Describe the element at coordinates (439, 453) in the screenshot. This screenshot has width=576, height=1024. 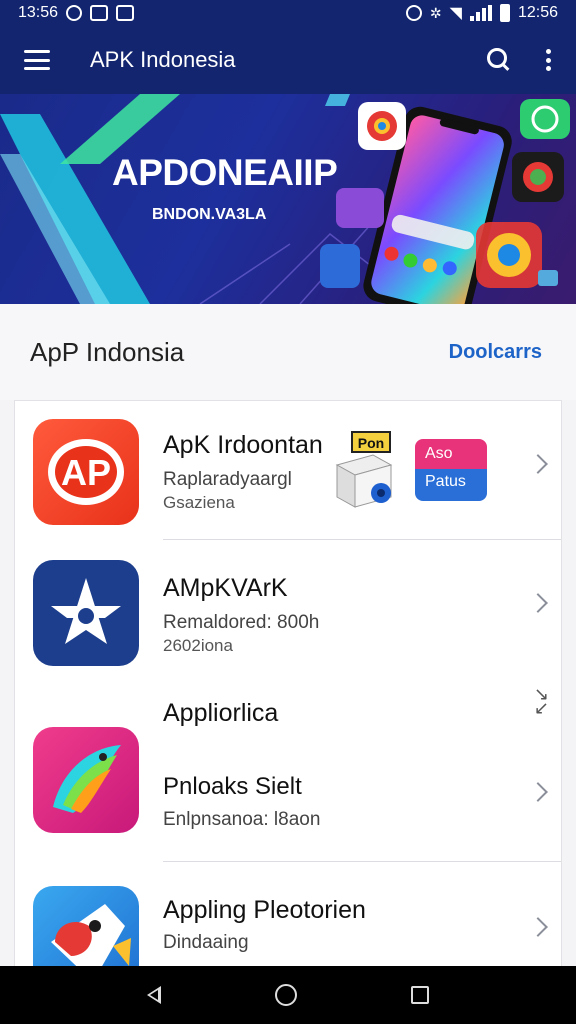
I see `promo-card-line1: Aso` at that location.